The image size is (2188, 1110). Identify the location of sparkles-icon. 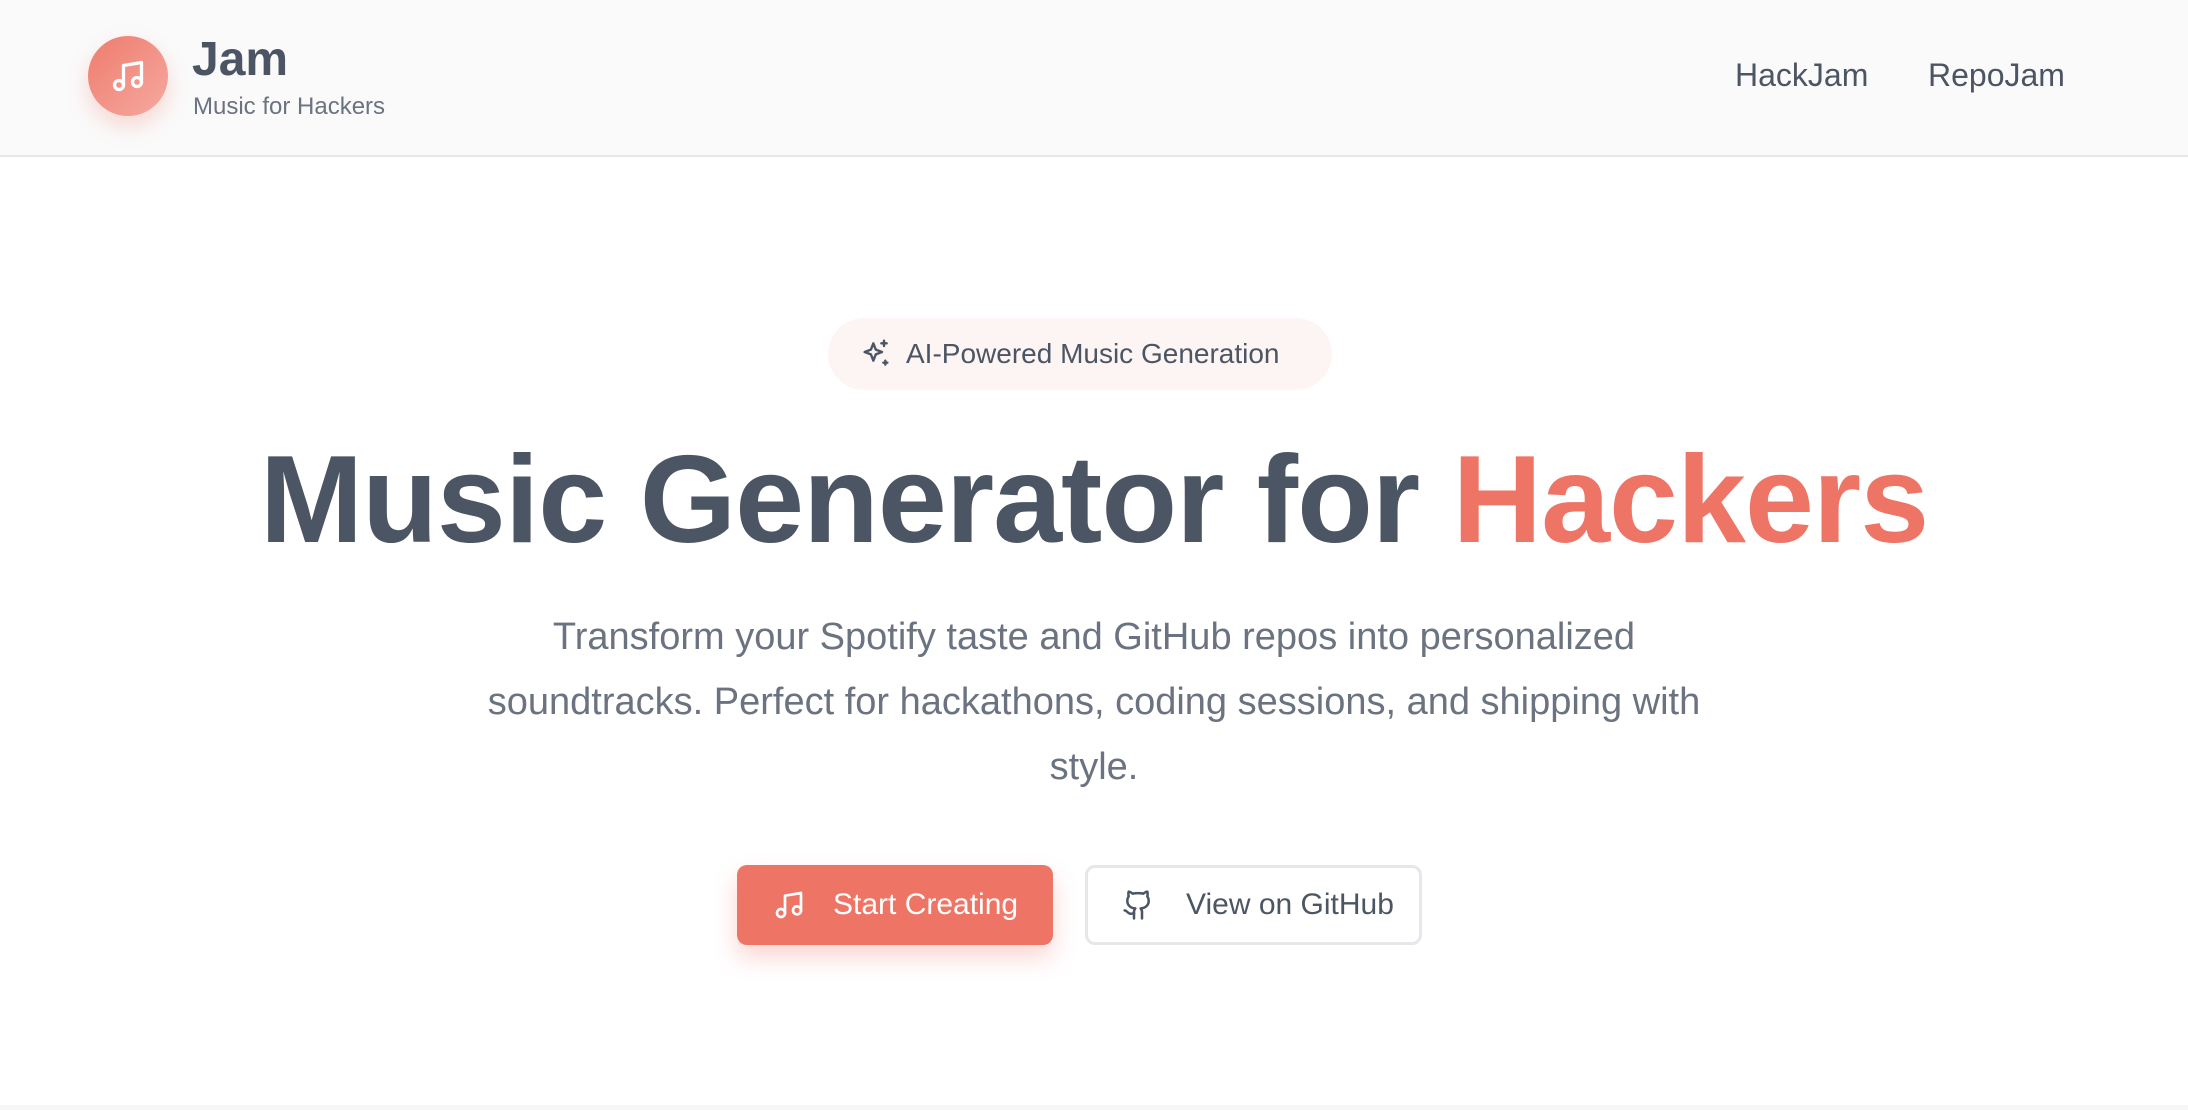
(876, 352).